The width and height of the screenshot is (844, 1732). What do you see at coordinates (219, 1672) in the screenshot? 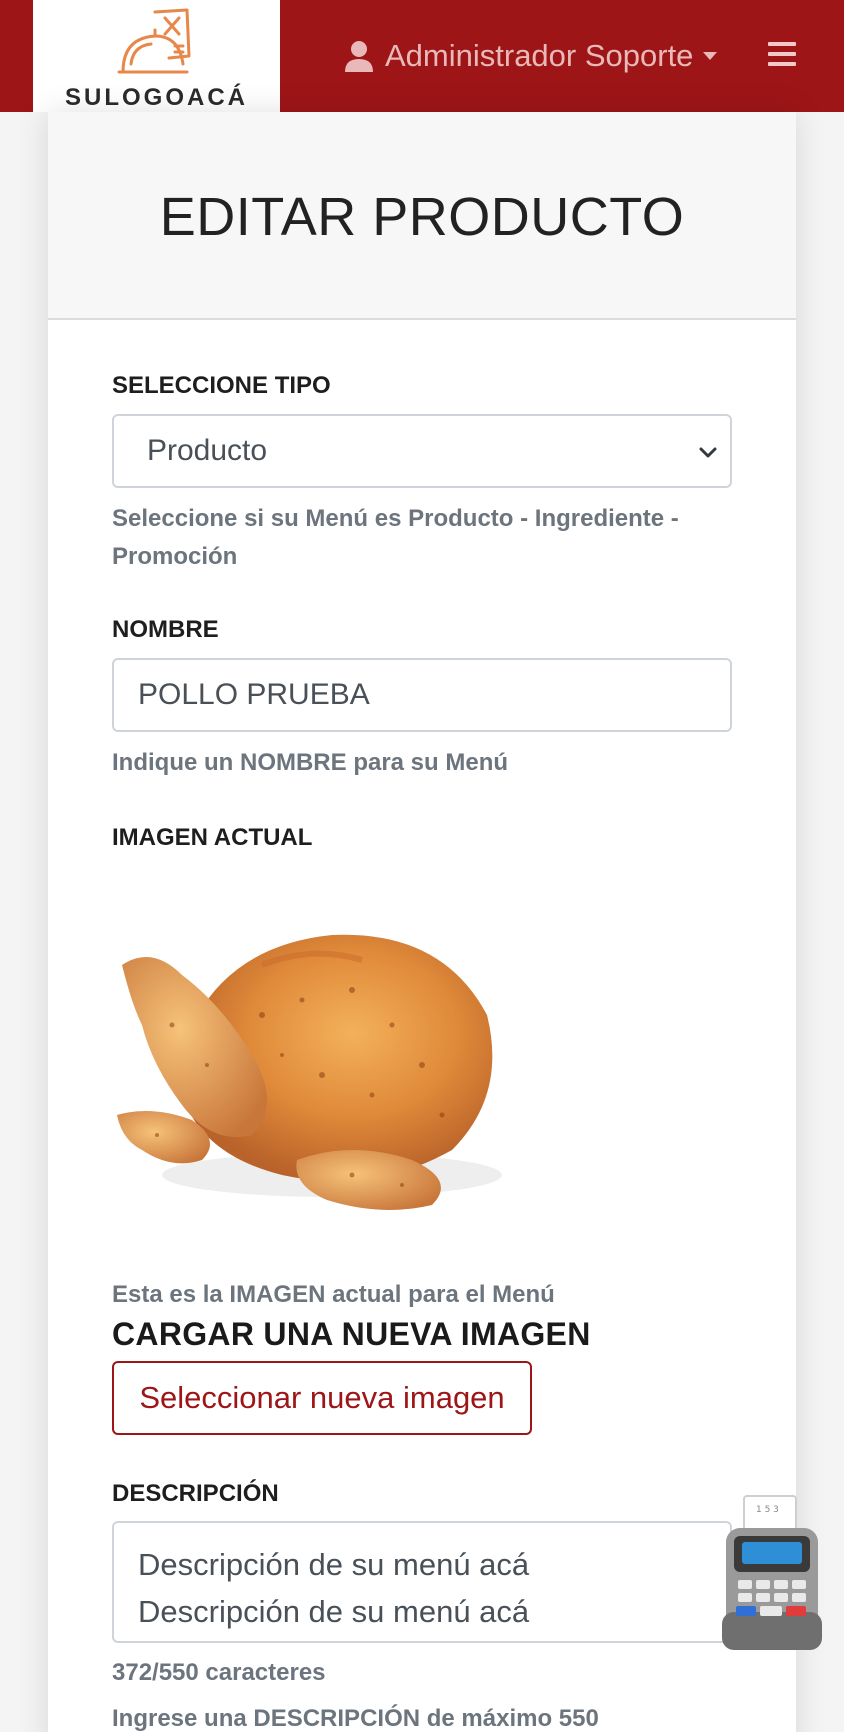
I see `descripcion-counter: 372/550 caracteres` at bounding box center [219, 1672].